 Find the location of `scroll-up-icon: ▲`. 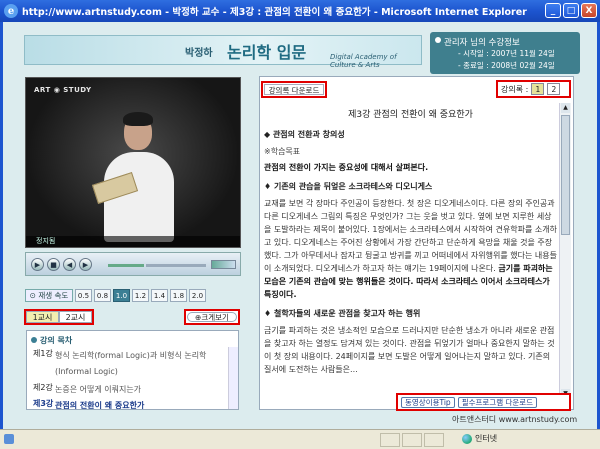

scroll-up-icon: ▲ is located at coordinates (565, 108).